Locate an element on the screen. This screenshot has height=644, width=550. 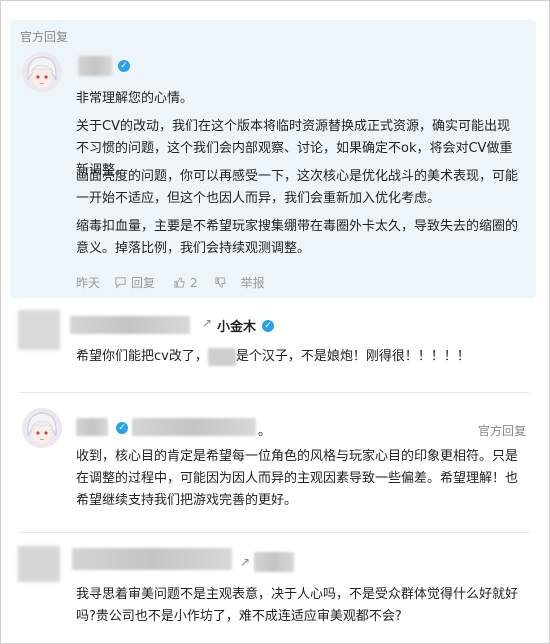
comment-text-part2: 是个汉子，不是娘炮！刚得很！！！！！ is located at coordinates (352, 356).